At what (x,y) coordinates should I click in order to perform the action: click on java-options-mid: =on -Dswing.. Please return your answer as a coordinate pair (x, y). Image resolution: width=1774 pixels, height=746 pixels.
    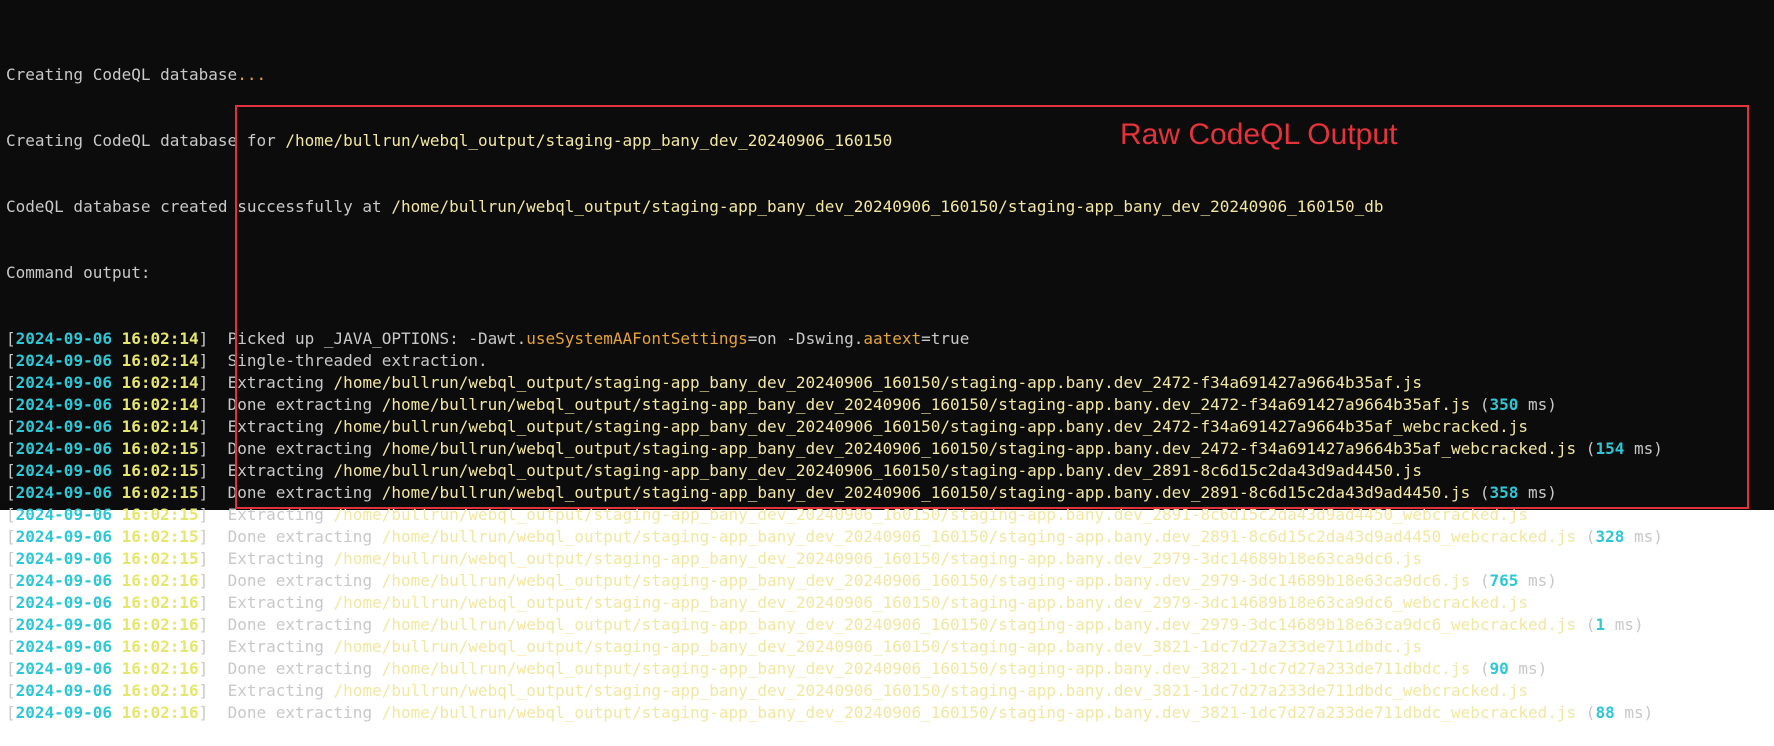
    Looking at the image, I should click on (805, 338).